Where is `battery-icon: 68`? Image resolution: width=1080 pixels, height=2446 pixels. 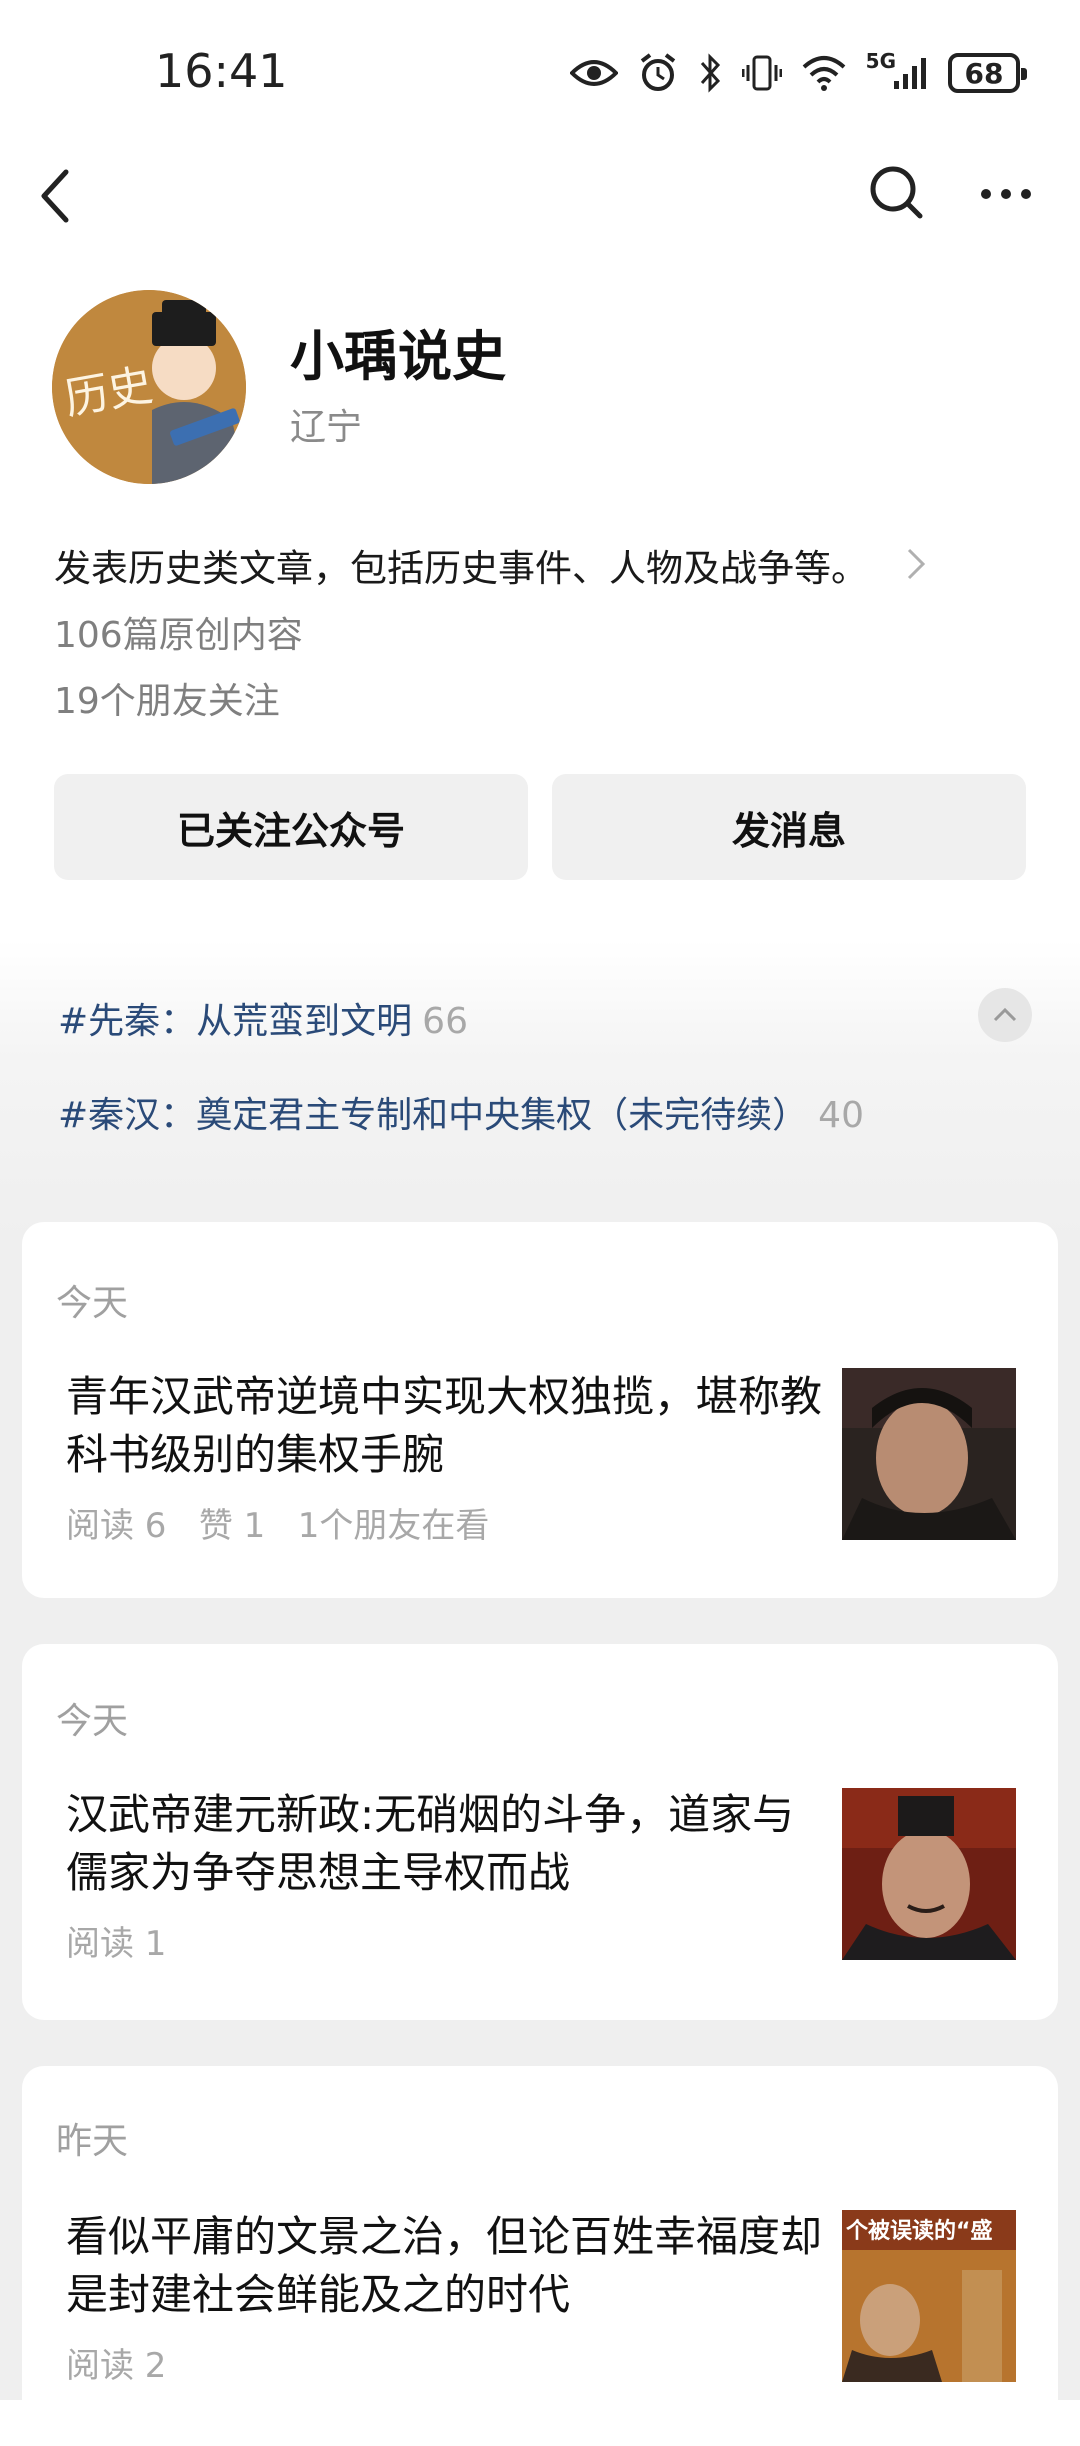 battery-icon: 68 is located at coordinates (987, 73).